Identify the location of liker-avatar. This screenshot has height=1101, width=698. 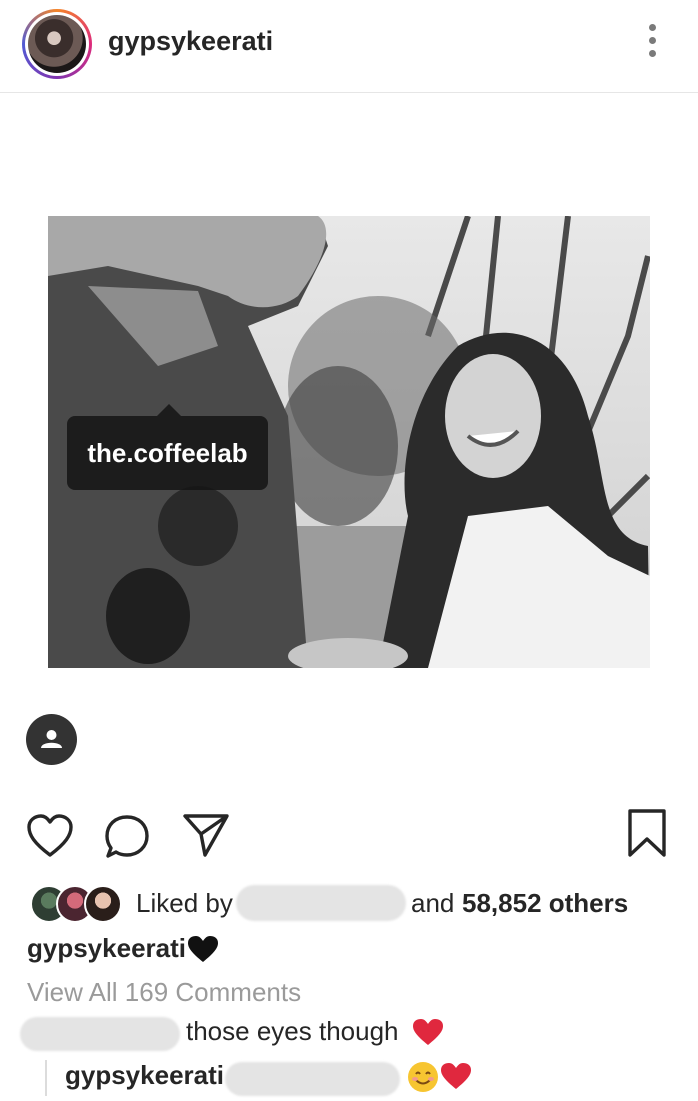
(103, 904).